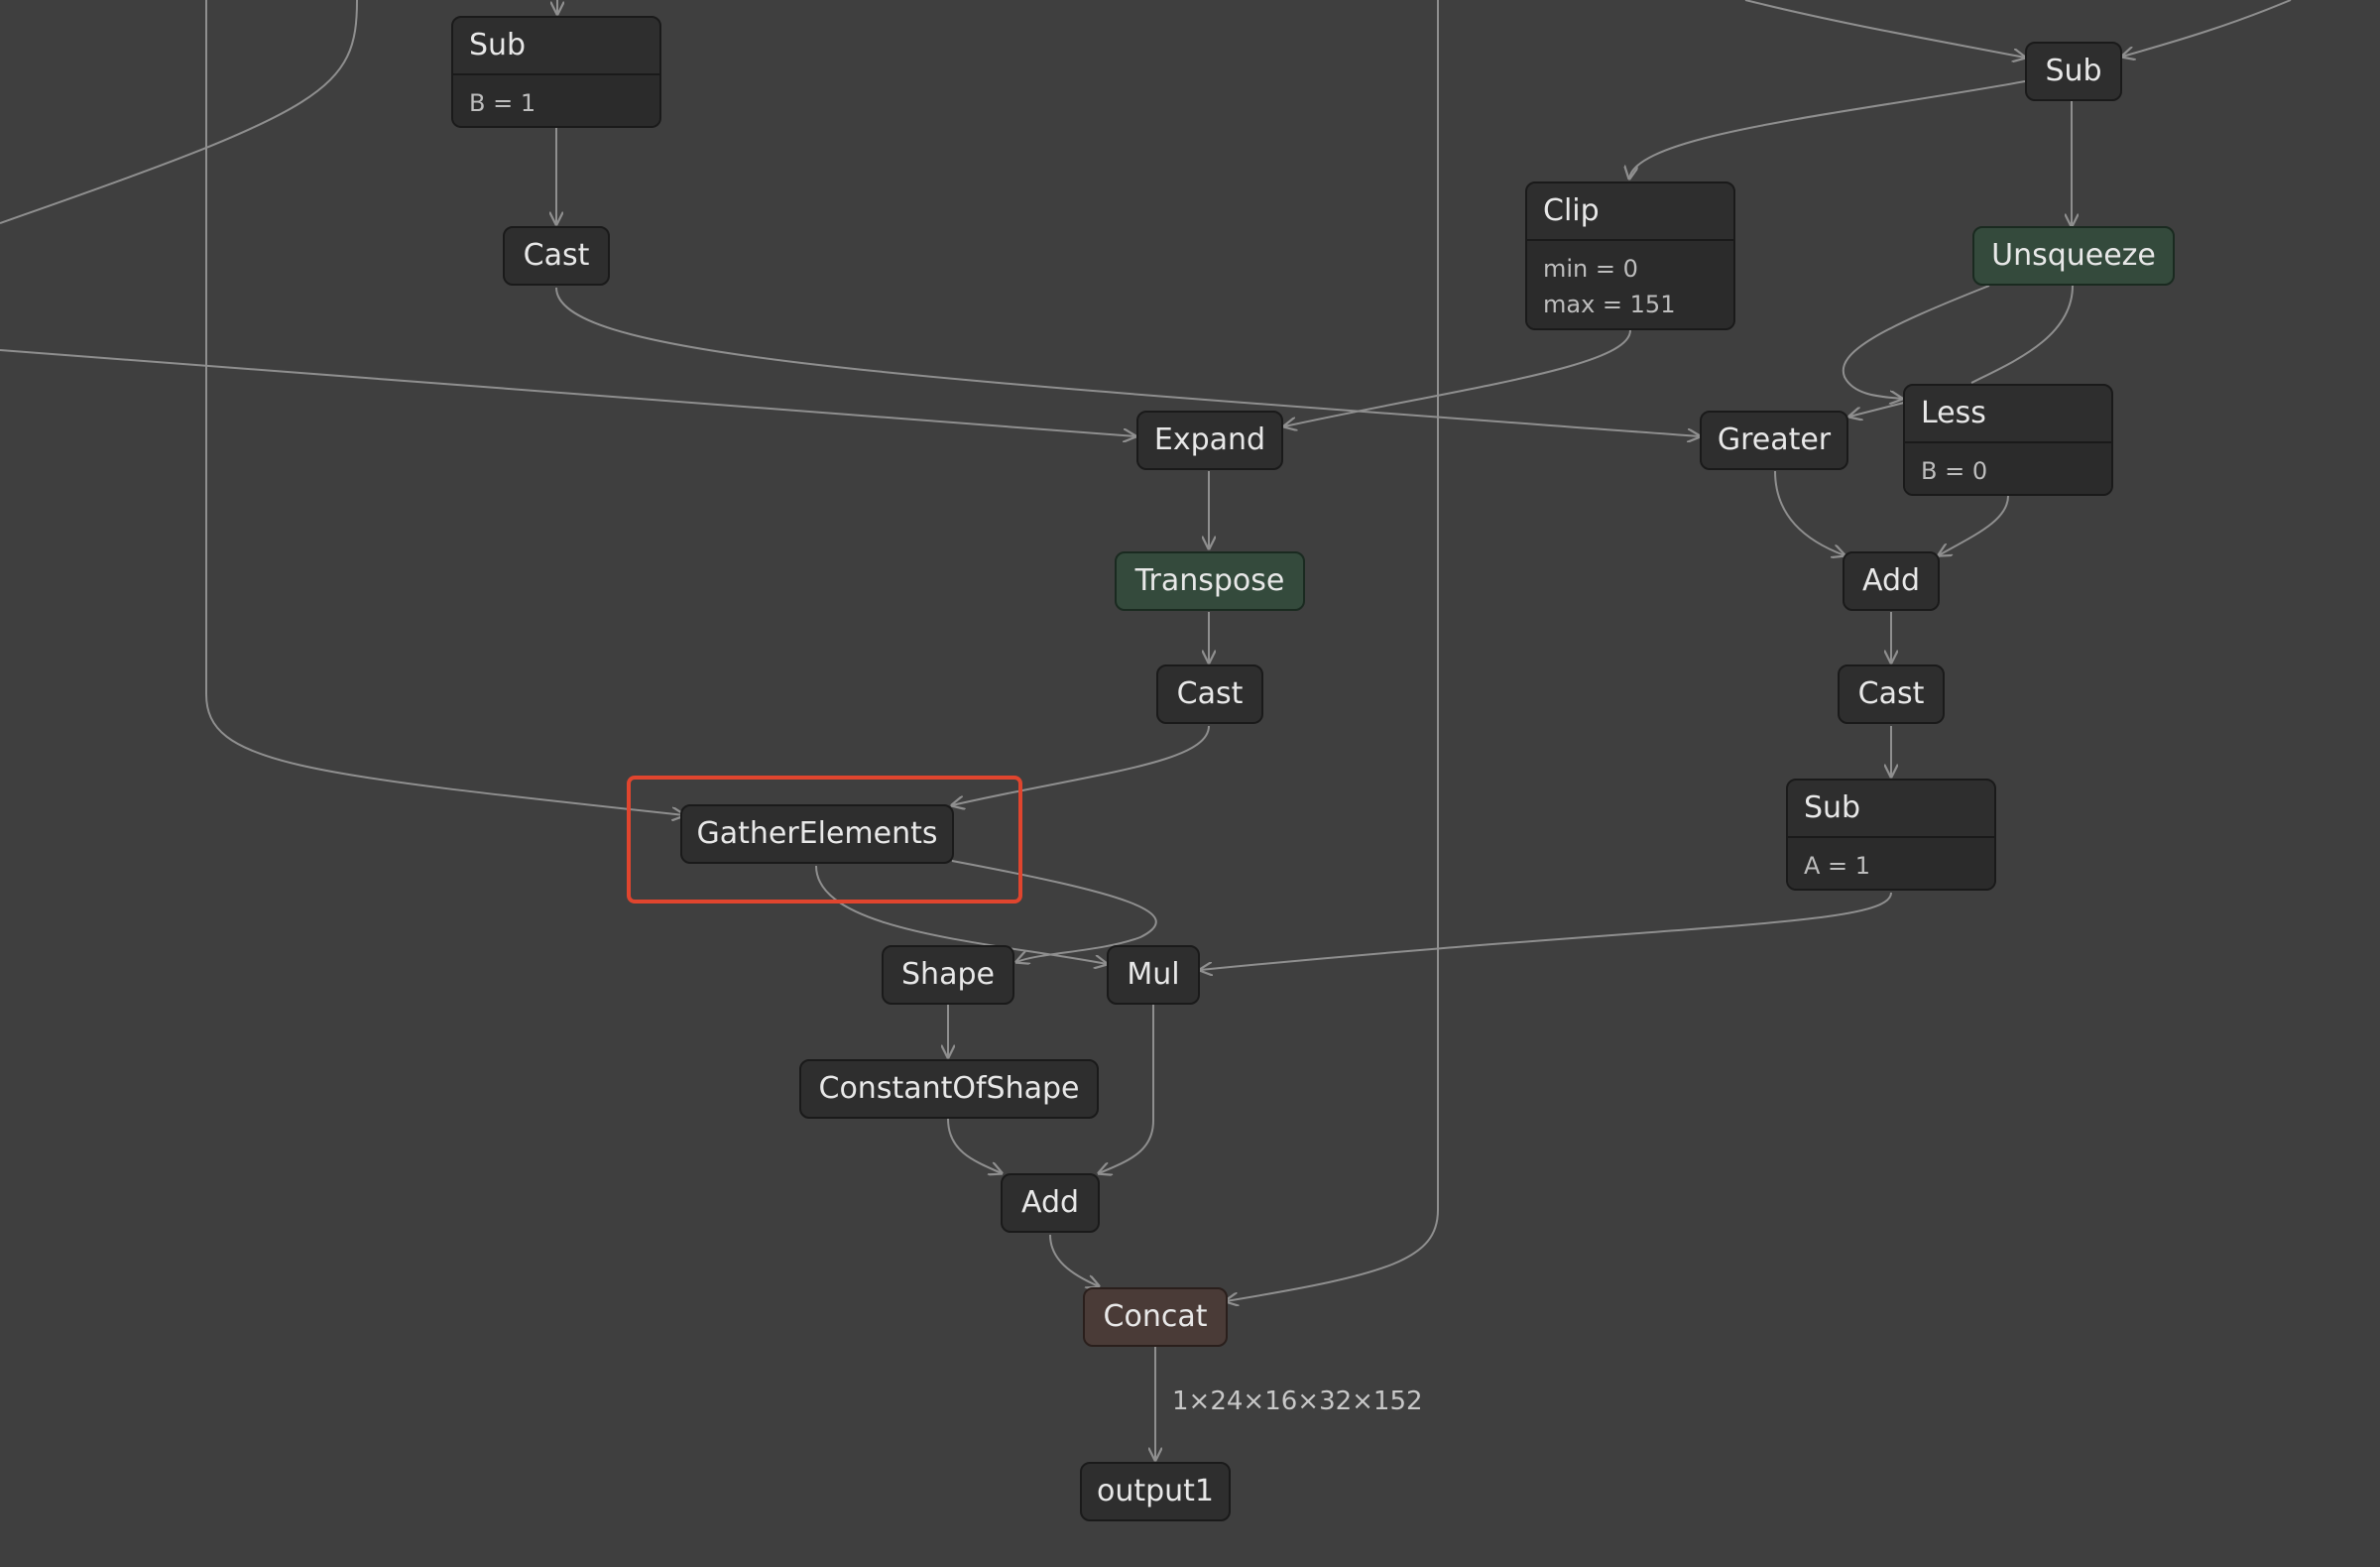 This screenshot has width=2380, height=1567. I want to click on edge-unsqueeze-greater, so click(1916, 342).